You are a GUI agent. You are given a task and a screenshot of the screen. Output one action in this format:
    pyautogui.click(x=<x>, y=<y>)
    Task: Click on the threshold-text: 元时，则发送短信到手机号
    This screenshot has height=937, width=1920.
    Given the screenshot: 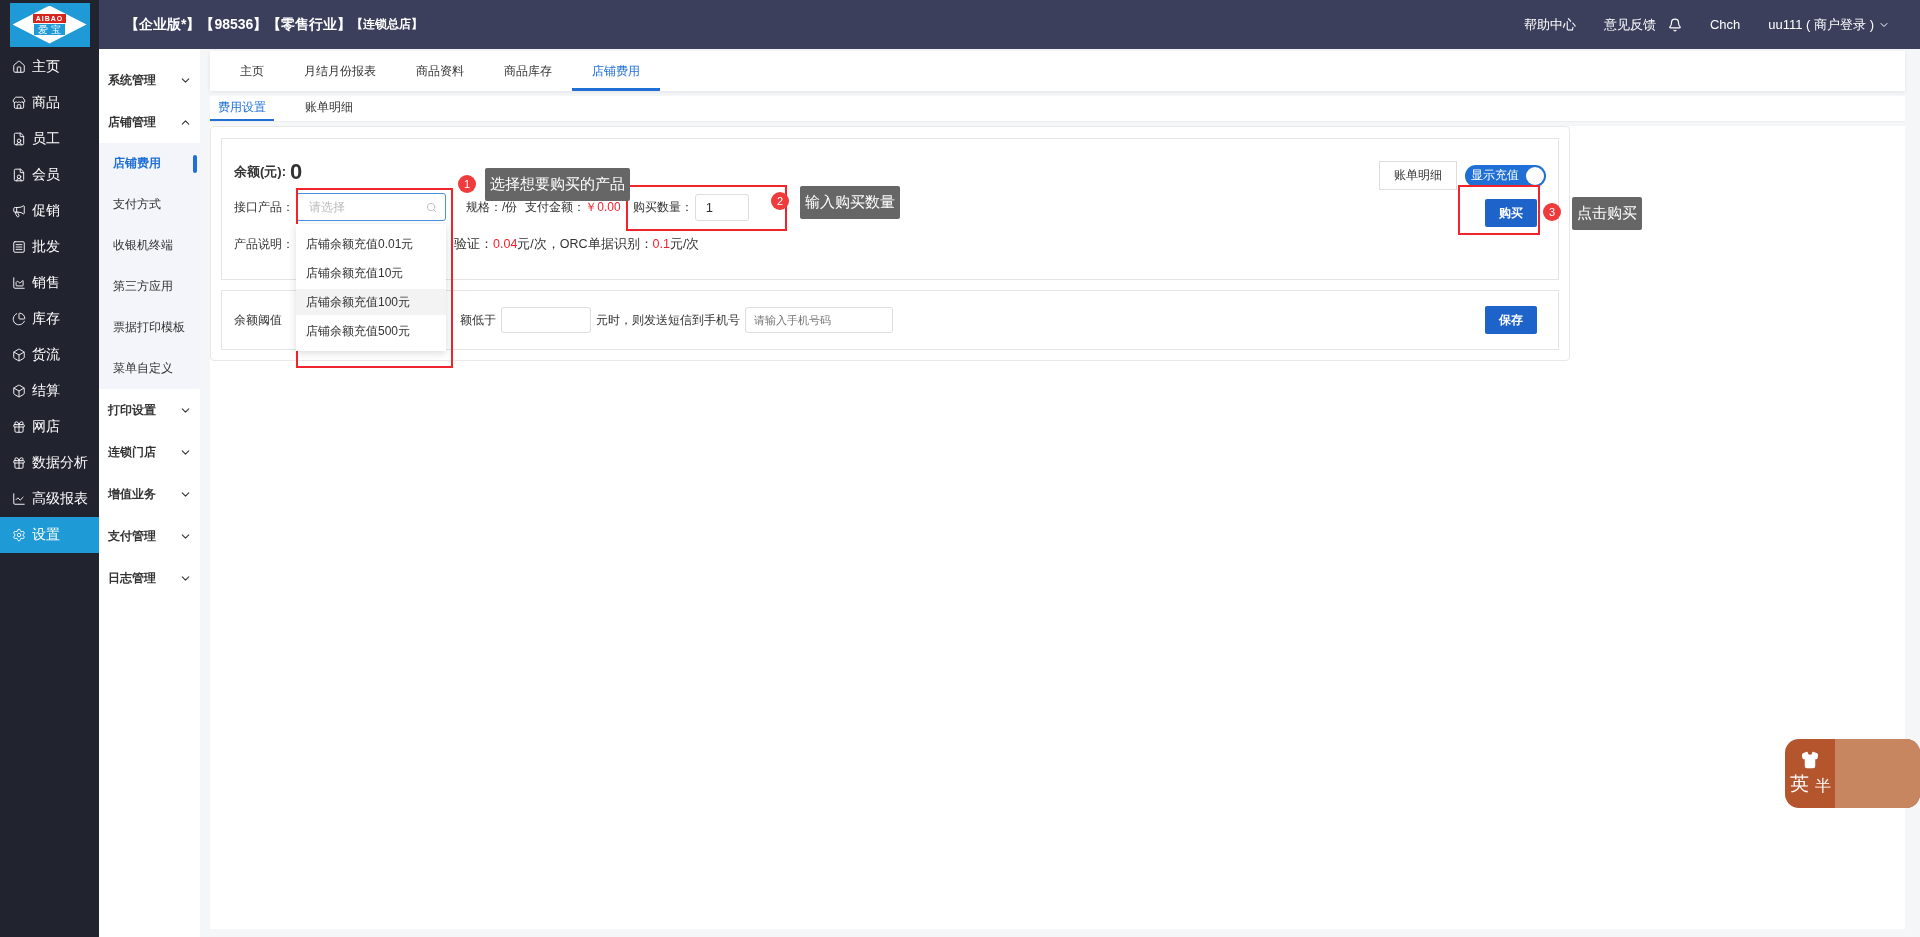 What is the action you would take?
    pyautogui.click(x=668, y=320)
    